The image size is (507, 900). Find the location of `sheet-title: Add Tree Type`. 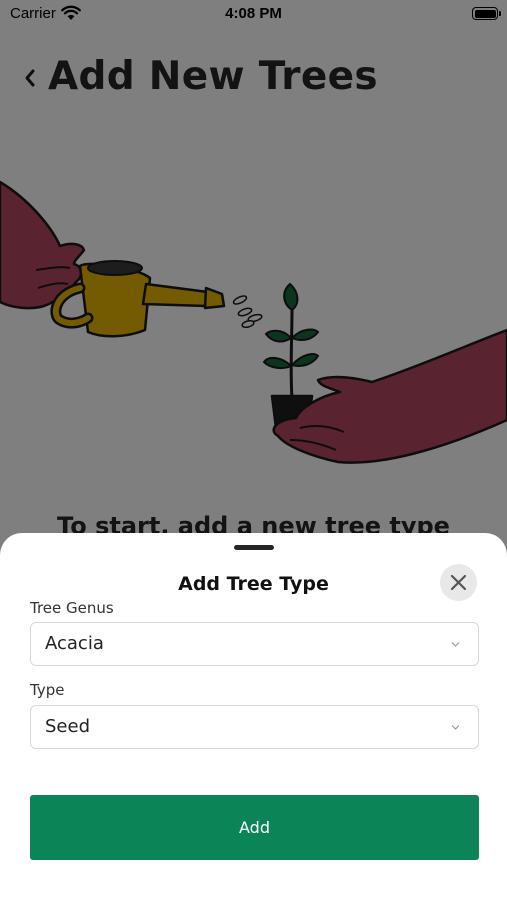

sheet-title: Add Tree Type is located at coordinates (253, 584).